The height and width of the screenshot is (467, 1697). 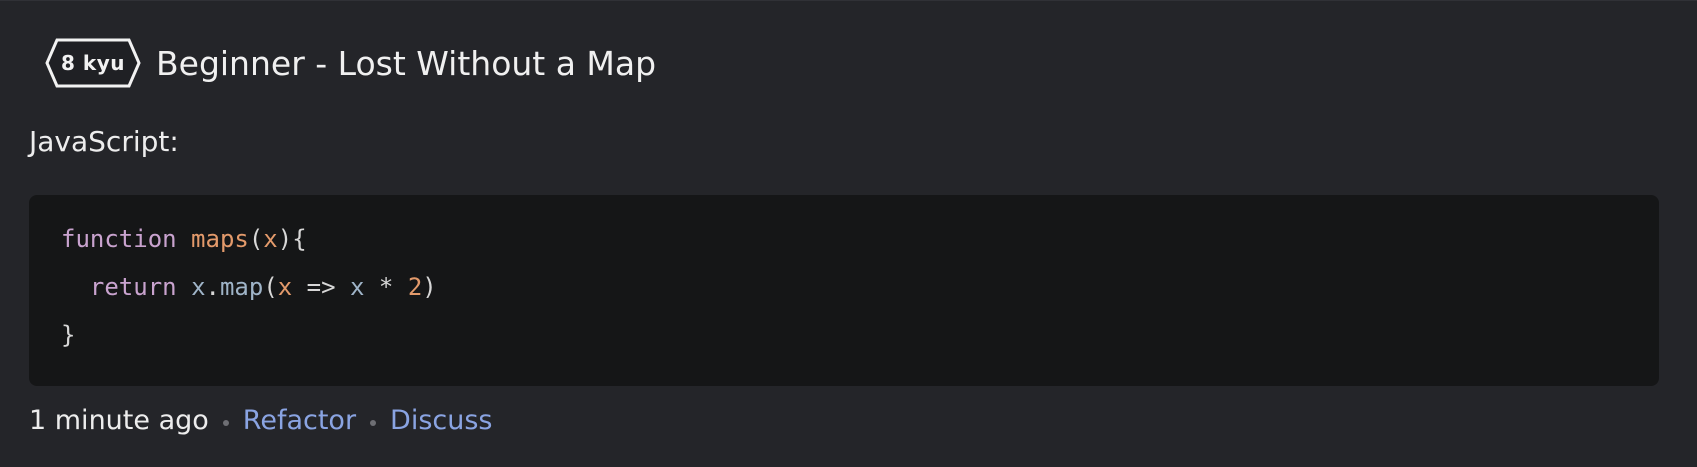 I want to click on code-token: }, so click(x=68, y=335).